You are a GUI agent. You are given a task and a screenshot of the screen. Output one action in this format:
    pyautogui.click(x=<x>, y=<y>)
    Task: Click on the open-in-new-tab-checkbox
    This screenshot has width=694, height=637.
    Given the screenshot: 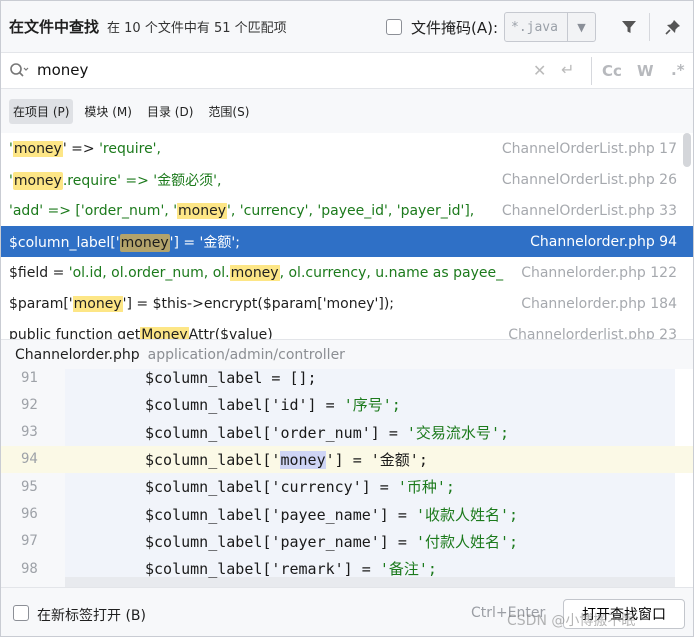 What is the action you would take?
    pyautogui.click(x=21, y=613)
    